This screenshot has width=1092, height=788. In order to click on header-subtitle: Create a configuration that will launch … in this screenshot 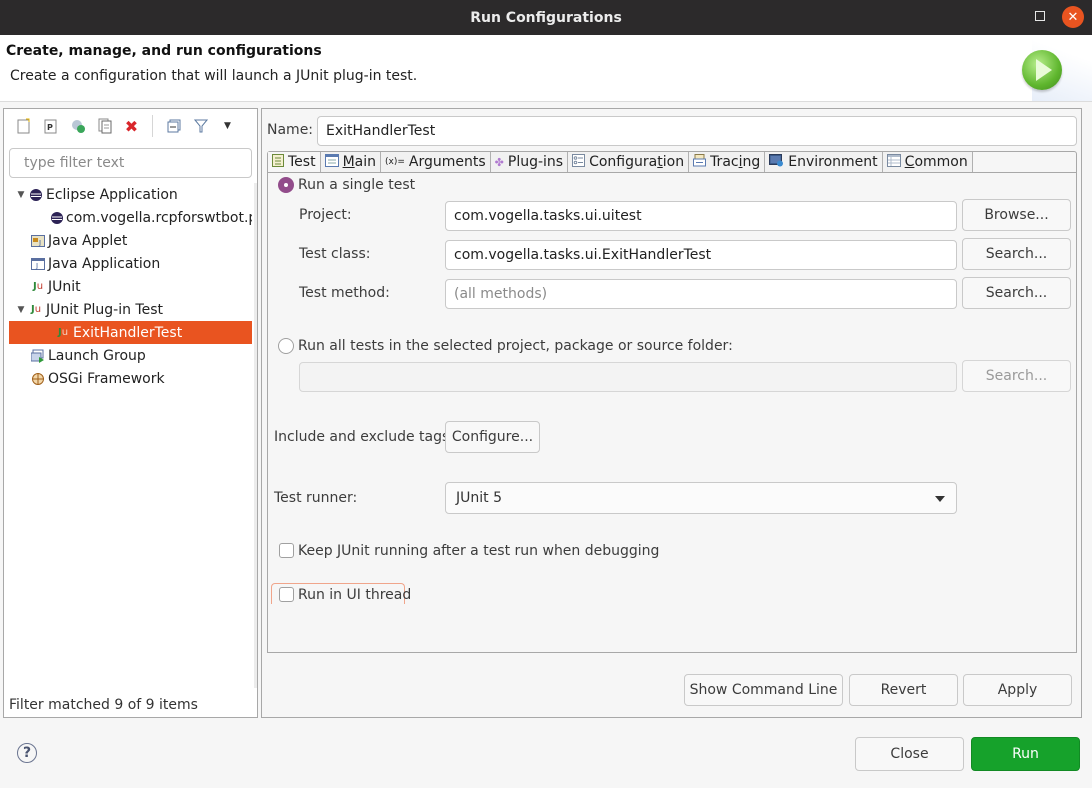, I will do `click(214, 76)`.